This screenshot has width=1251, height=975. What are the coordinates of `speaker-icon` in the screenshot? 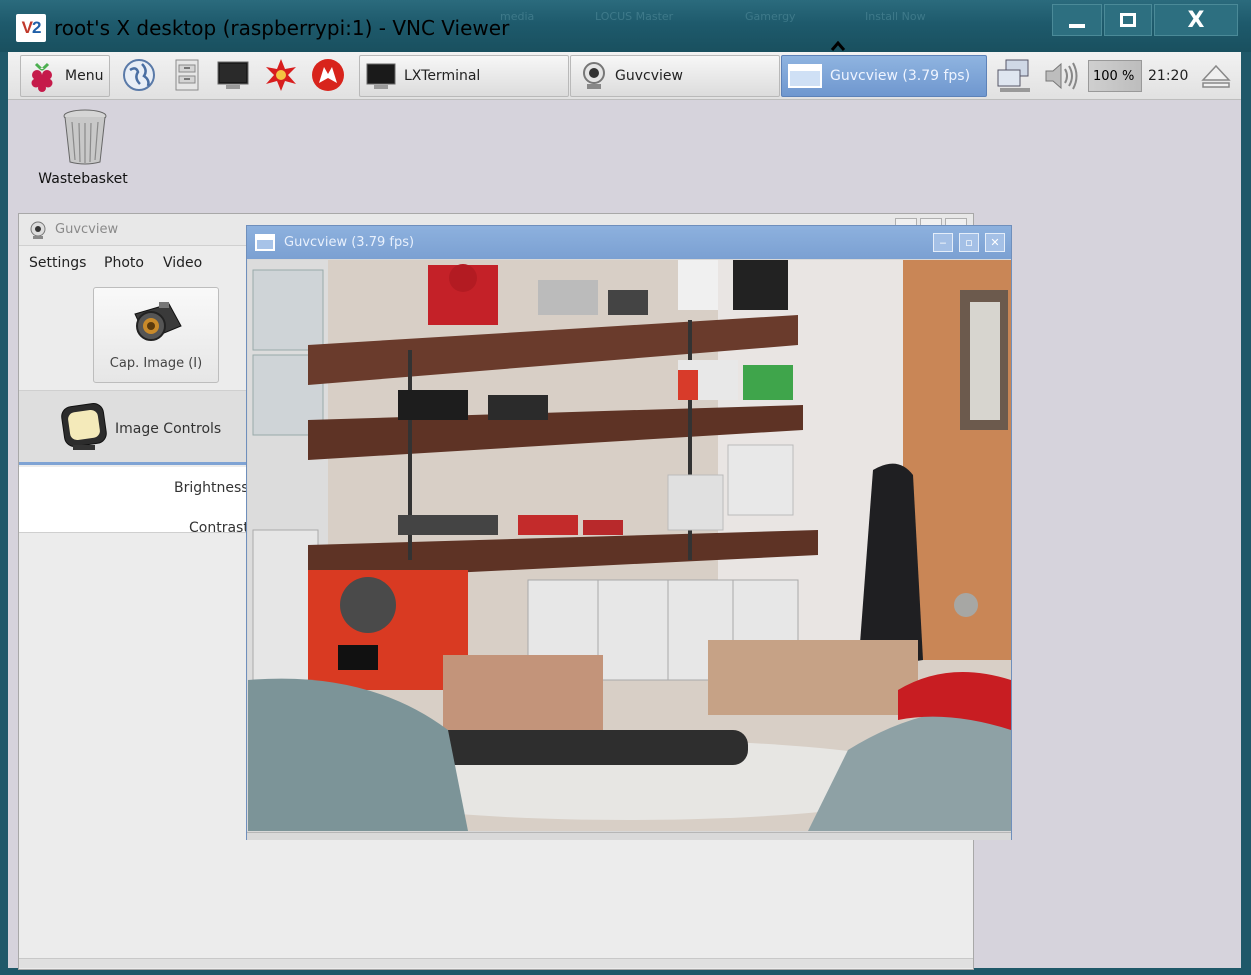 It's located at (1061, 76).